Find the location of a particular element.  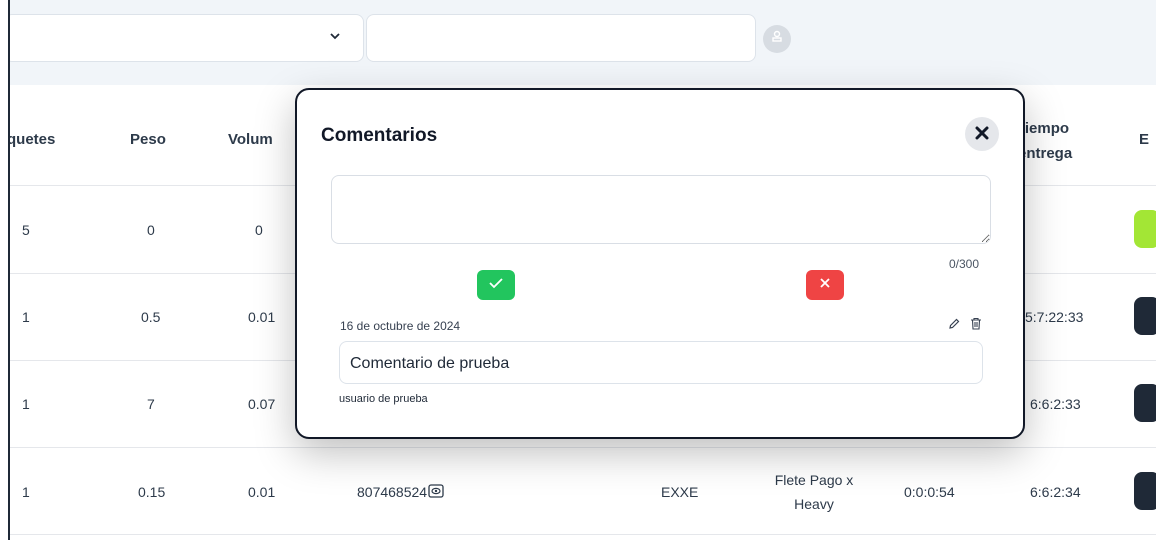

stamp-icon is located at coordinates (777, 39).